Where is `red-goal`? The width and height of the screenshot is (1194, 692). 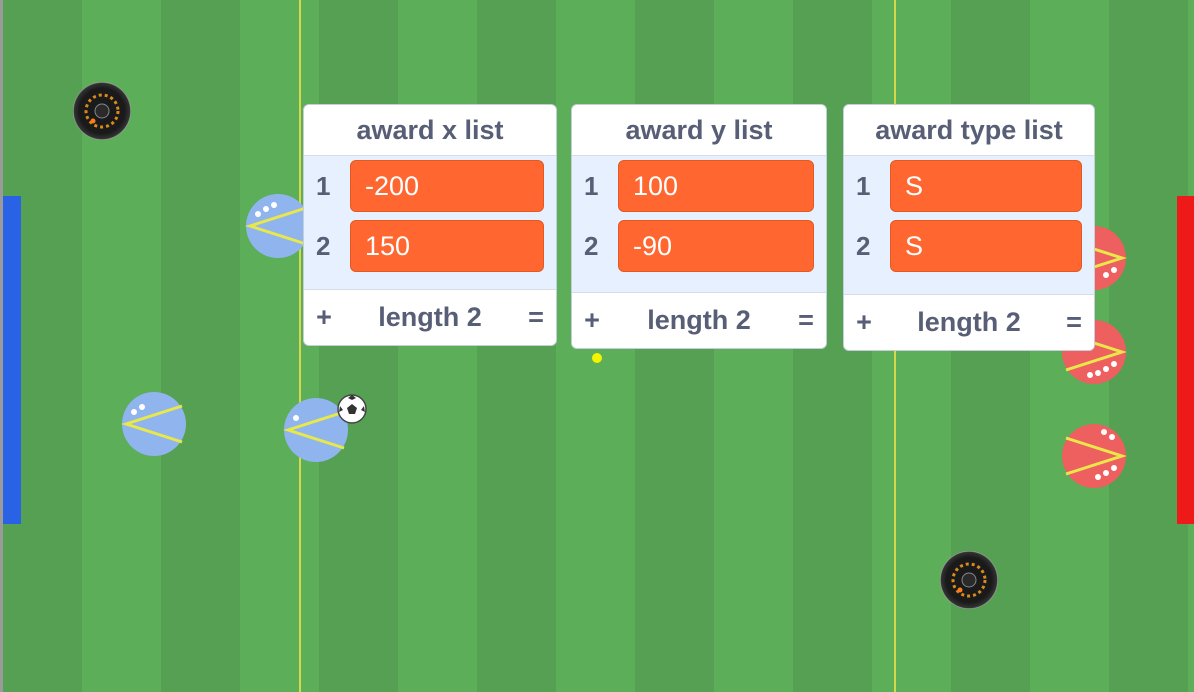
red-goal is located at coordinates (1185, 360).